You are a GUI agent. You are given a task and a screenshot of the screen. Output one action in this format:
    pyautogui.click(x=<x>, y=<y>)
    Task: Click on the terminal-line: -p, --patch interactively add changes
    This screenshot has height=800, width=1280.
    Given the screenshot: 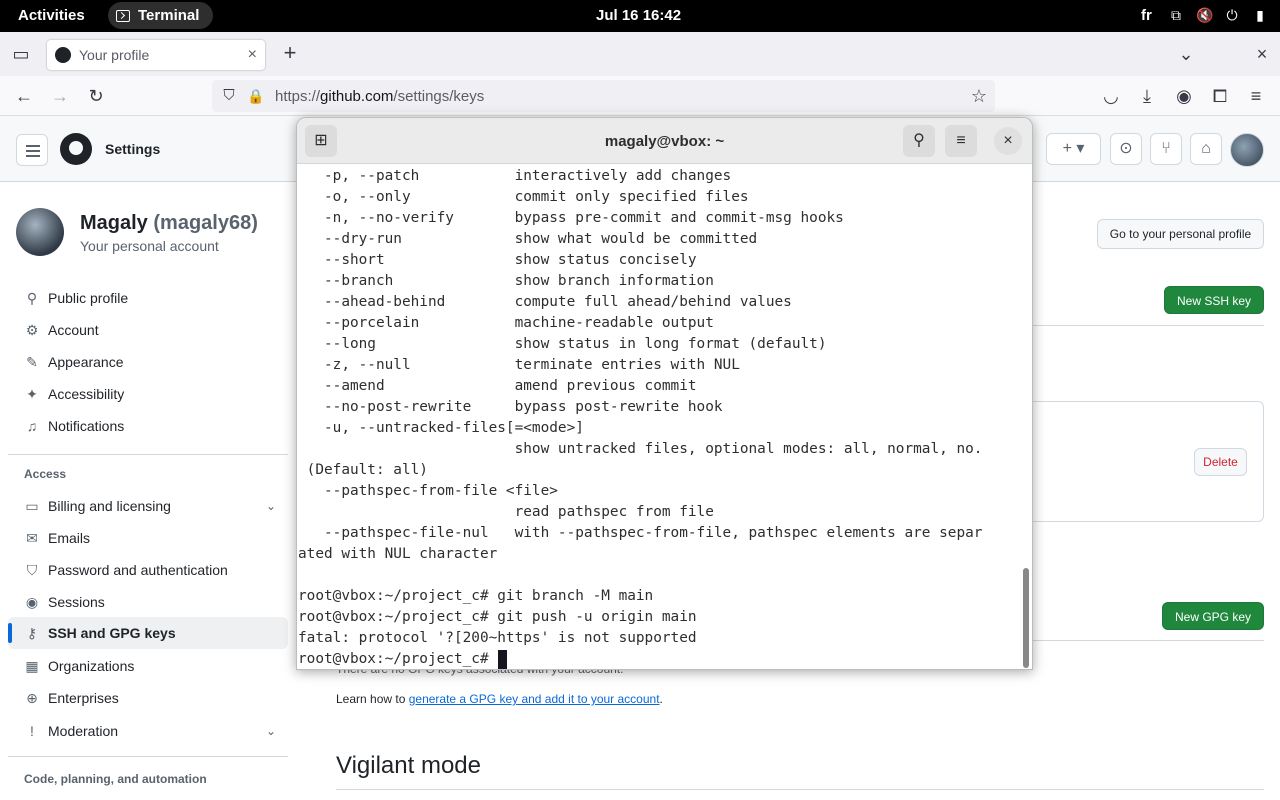 What is the action you would take?
    pyautogui.click(x=515, y=176)
    